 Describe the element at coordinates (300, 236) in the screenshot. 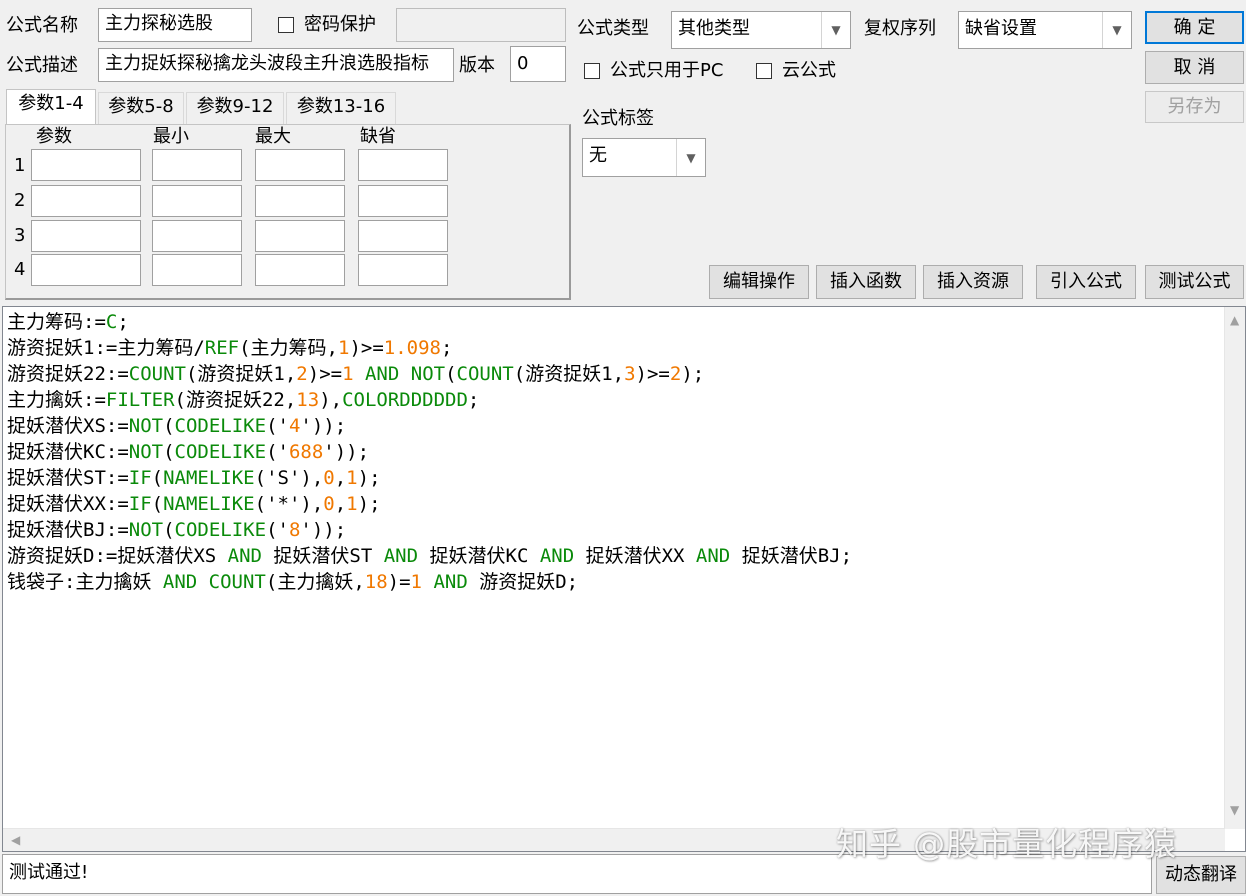

I see `param-3-max` at that location.